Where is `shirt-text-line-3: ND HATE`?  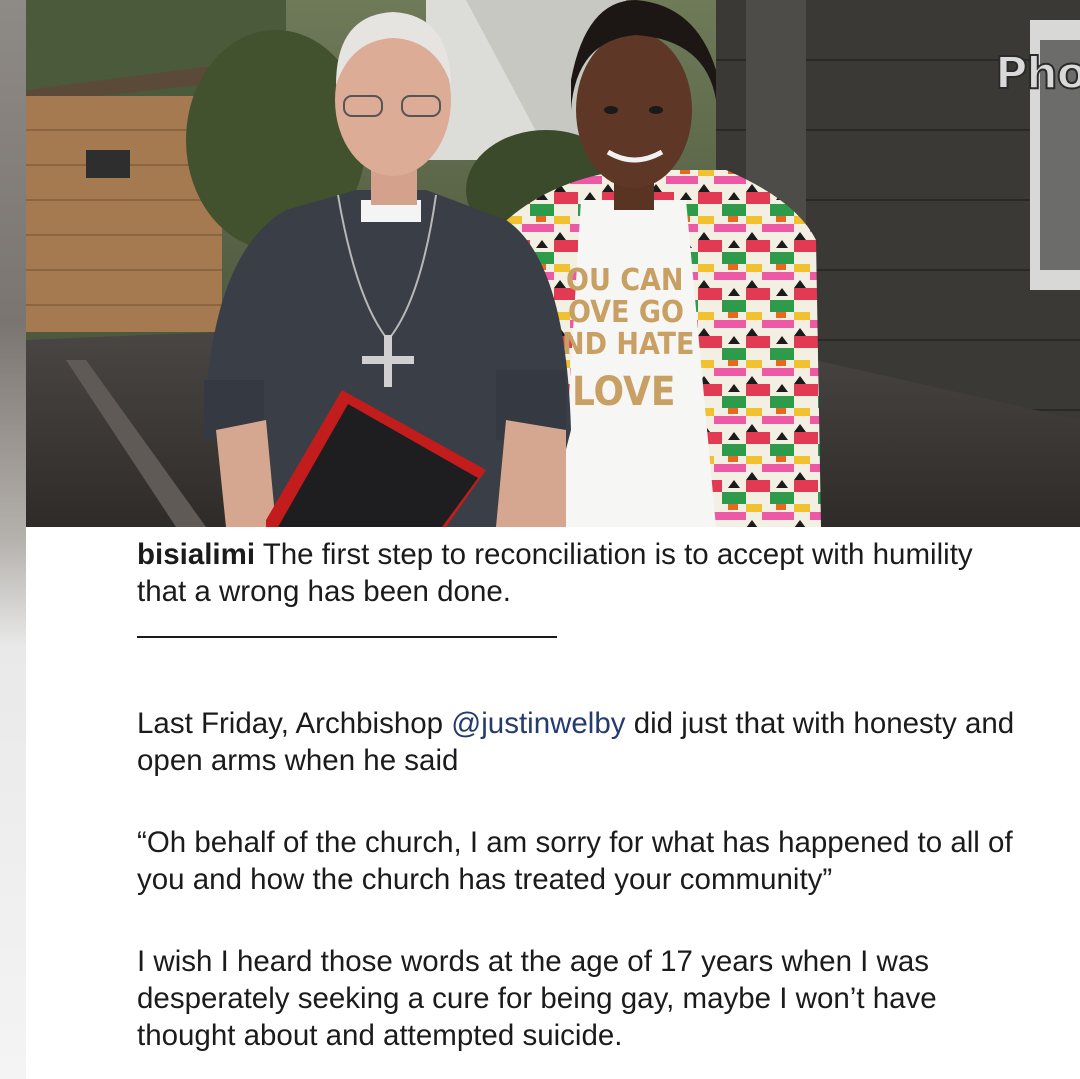 shirt-text-line-3: ND HATE is located at coordinates (628, 344).